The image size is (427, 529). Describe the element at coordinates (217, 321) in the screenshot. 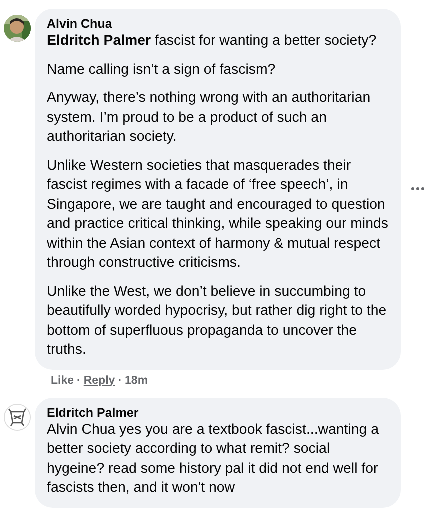

I see `comment-text: Unlike the West, we don’t believe in succumbing to beautifully worded hypocrisy, but rather dig right to the bottom of superfluous propaganda to uncover the truths.` at that location.